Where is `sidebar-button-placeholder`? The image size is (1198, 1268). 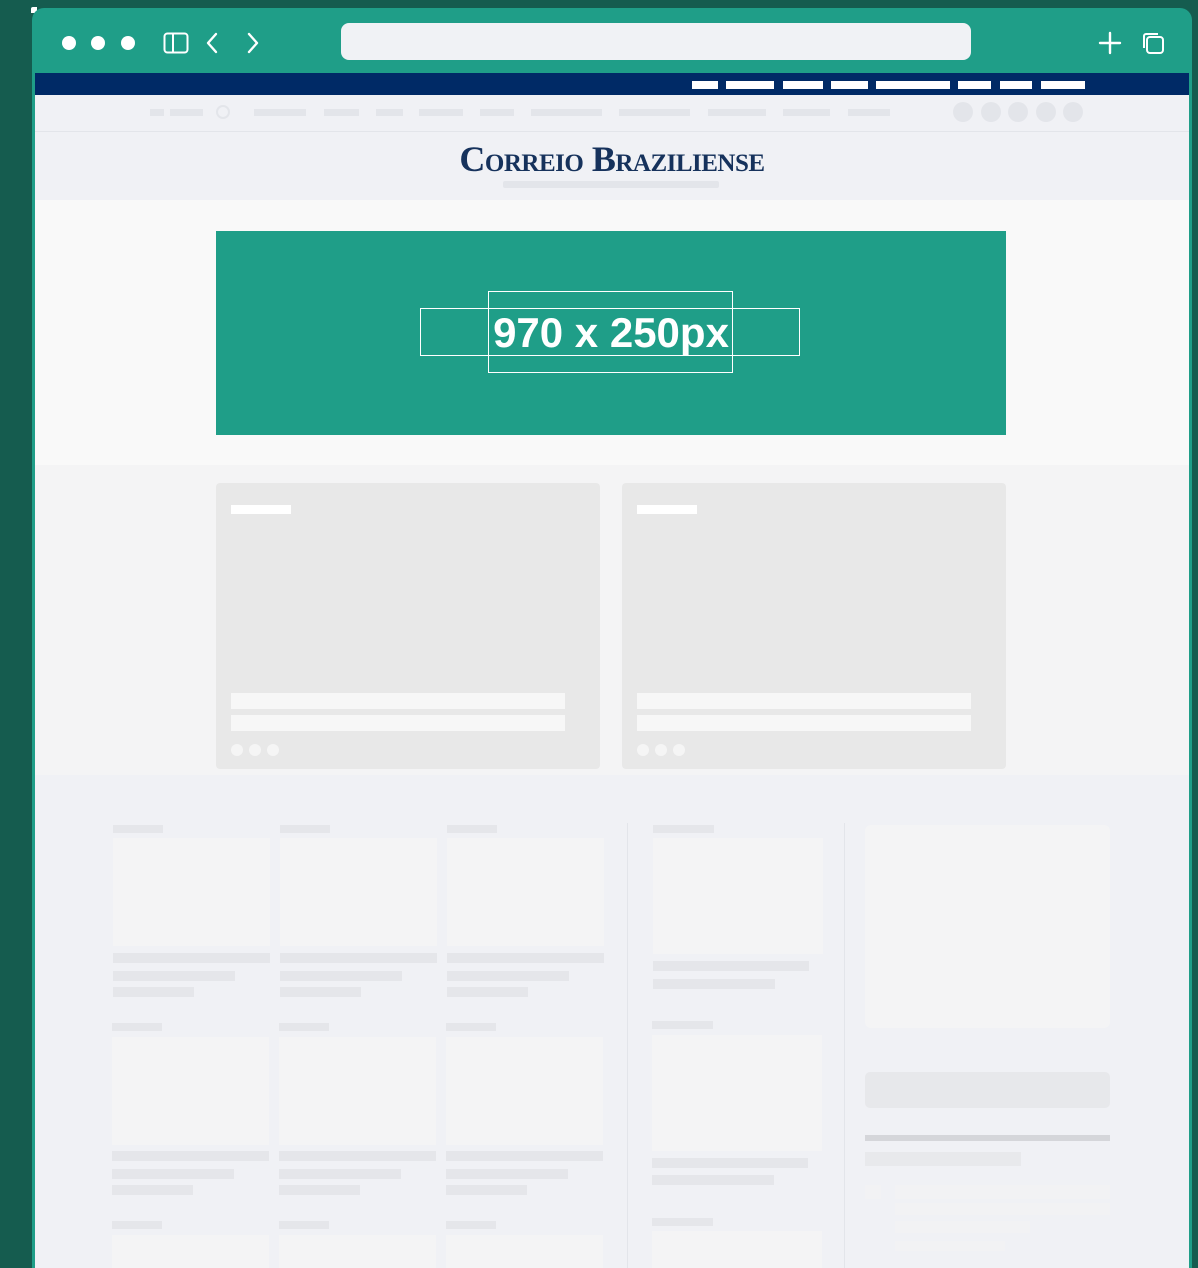
sidebar-button-placeholder is located at coordinates (987, 1090).